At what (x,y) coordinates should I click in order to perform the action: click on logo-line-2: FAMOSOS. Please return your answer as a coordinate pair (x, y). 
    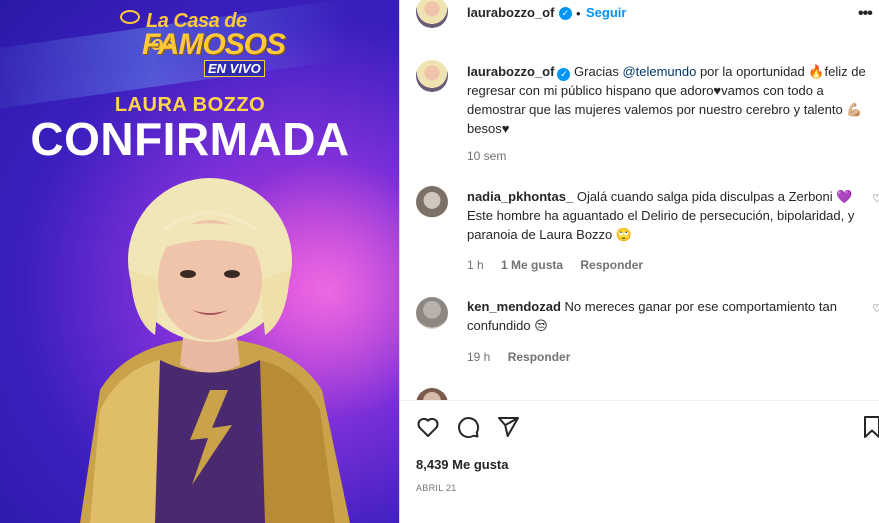
    Looking at the image, I should click on (214, 44).